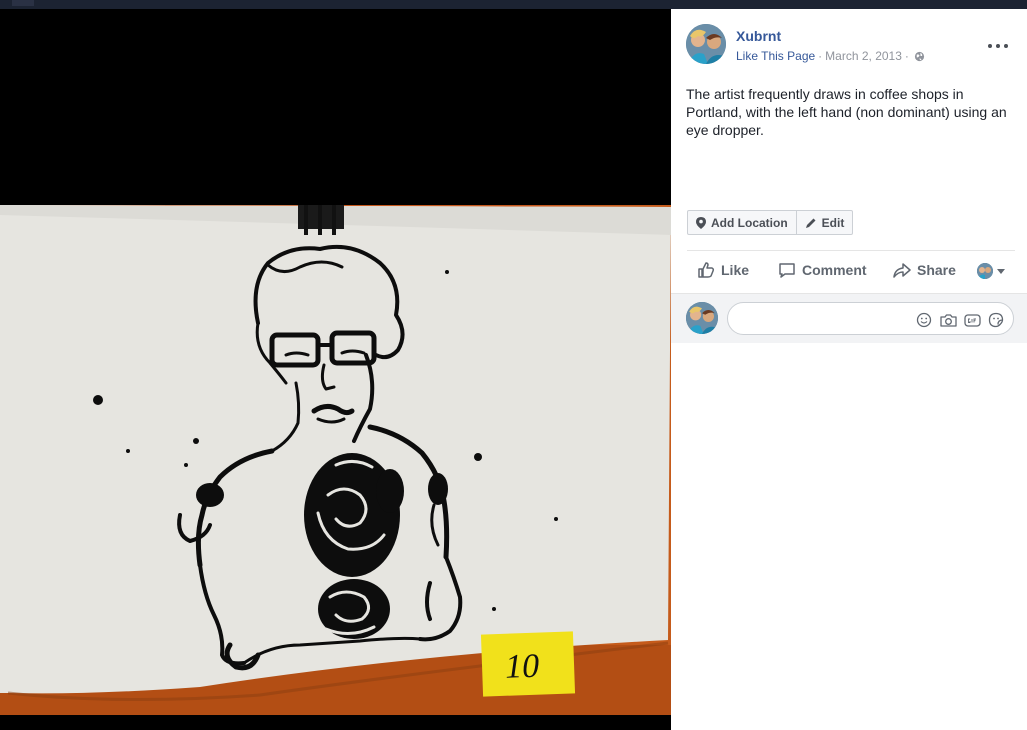 This screenshot has height=730, width=1027. I want to click on location-pin-icon, so click(701, 222).